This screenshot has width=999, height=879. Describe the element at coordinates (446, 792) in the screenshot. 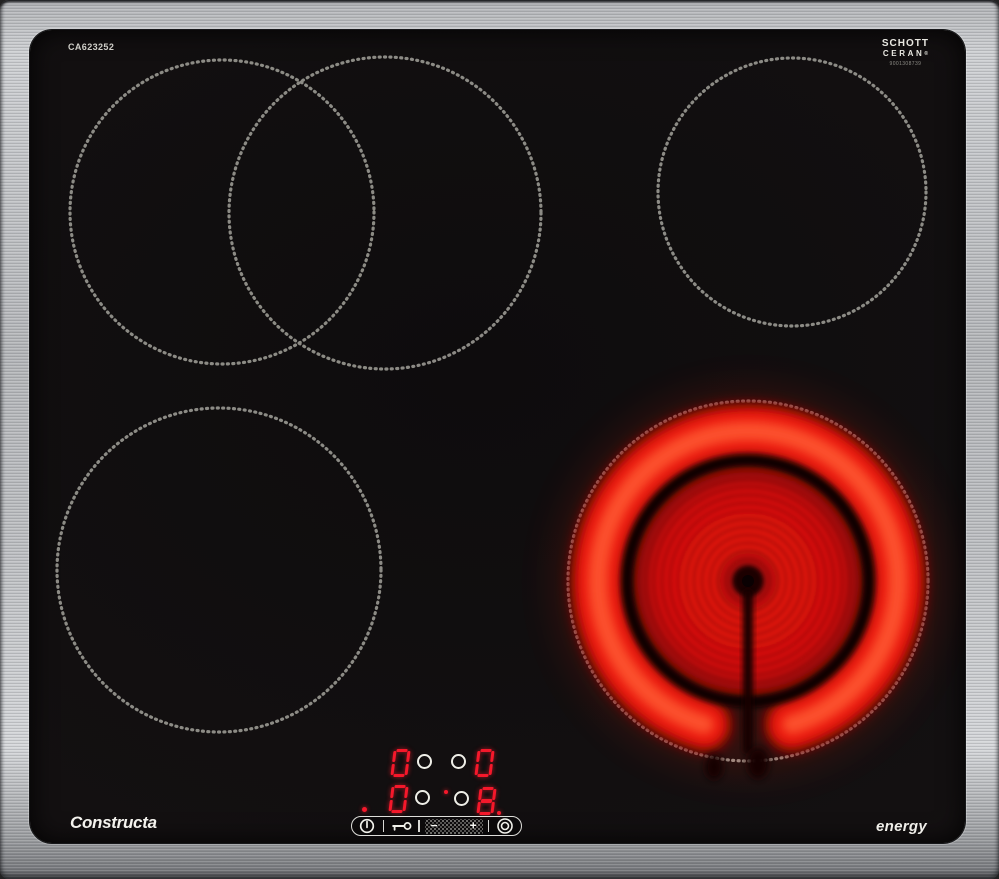

I see `front-right-active-dot` at that location.